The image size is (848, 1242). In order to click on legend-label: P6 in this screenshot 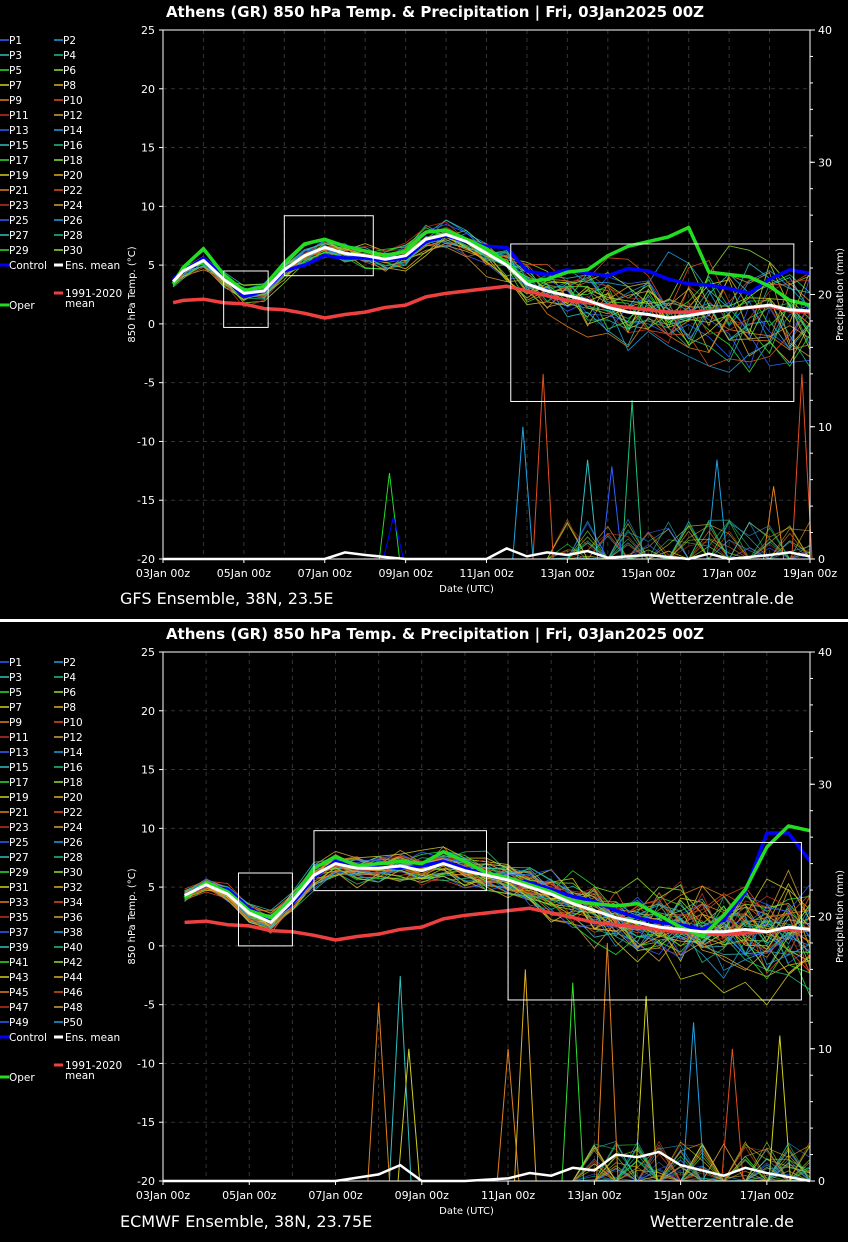, I will do `click(69, 693)`.